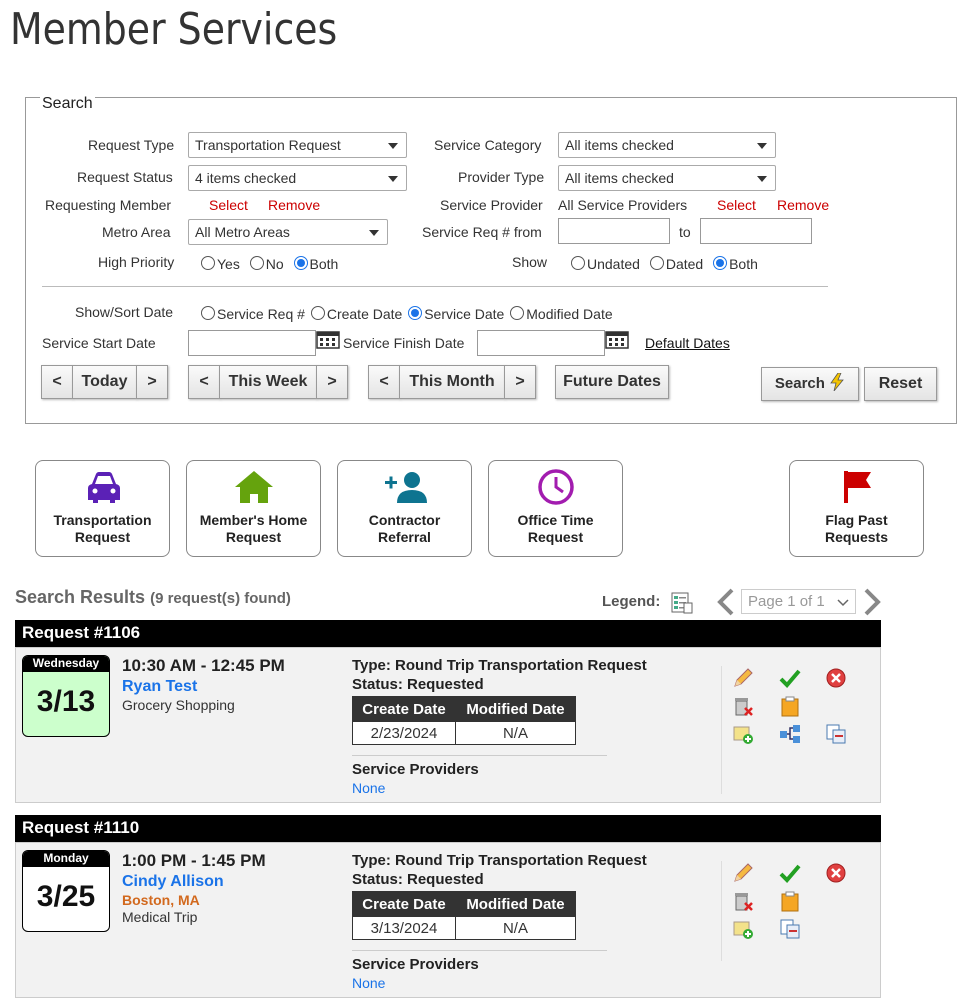 The image size is (963, 1004). I want to click on members-home-request-card: Member's Home Request, so click(253, 508).